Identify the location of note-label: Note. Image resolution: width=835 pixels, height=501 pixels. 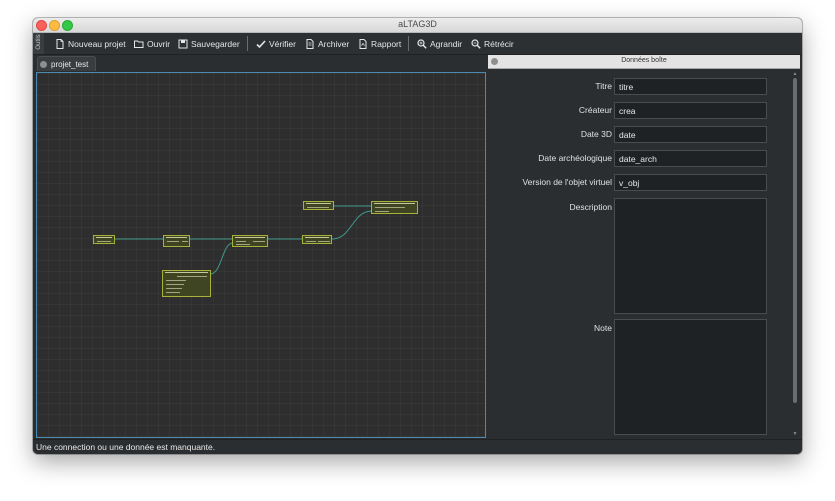
(603, 328).